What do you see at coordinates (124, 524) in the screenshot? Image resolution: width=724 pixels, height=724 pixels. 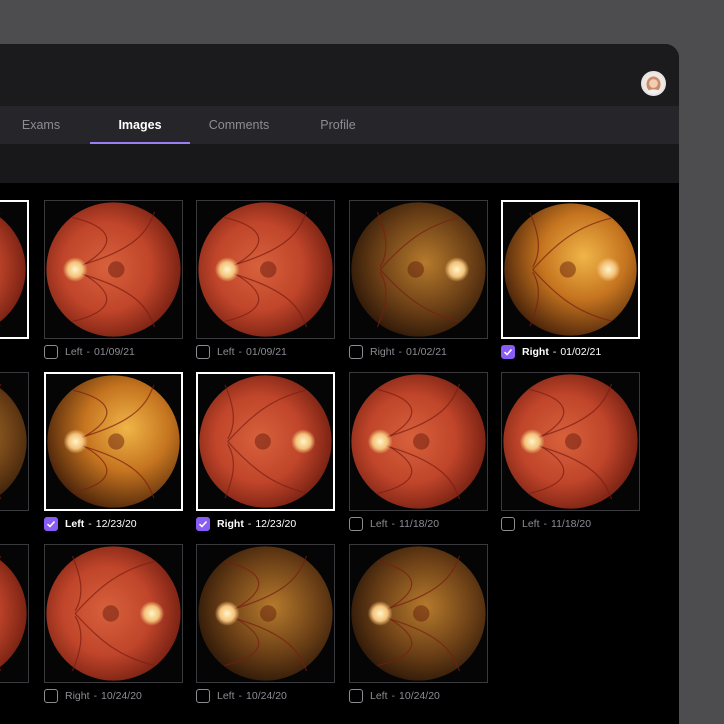 I see `image-caption: Left -12/23/20` at bounding box center [124, 524].